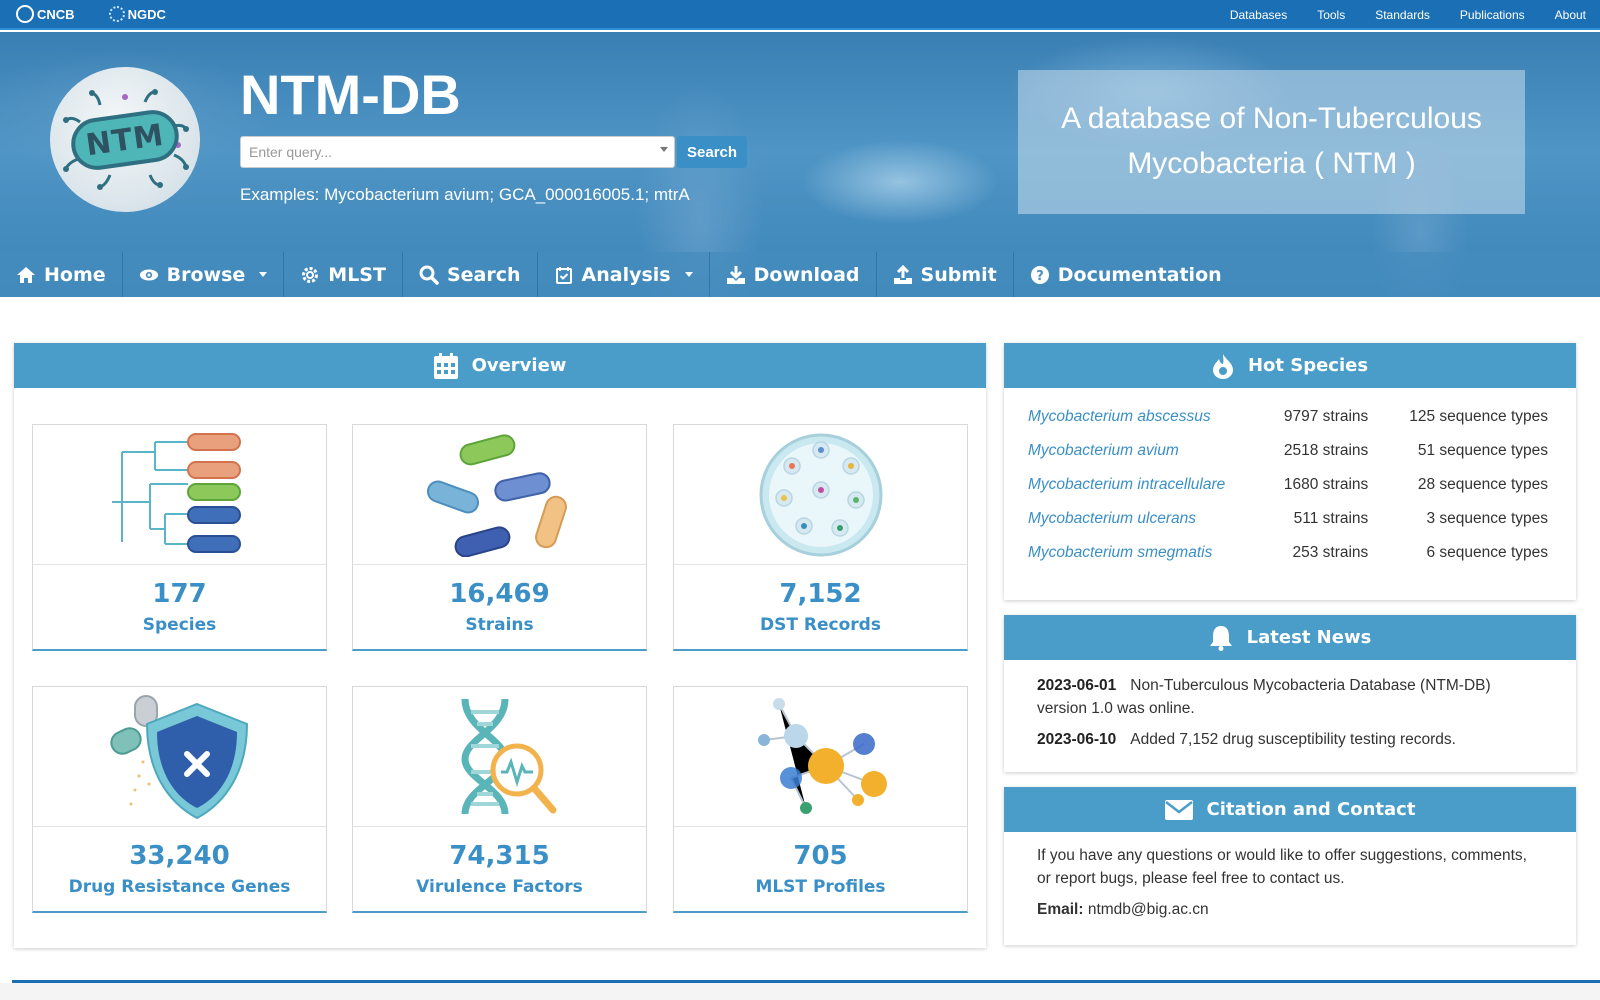  I want to click on nav-browse-label: Browse, so click(206, 274).